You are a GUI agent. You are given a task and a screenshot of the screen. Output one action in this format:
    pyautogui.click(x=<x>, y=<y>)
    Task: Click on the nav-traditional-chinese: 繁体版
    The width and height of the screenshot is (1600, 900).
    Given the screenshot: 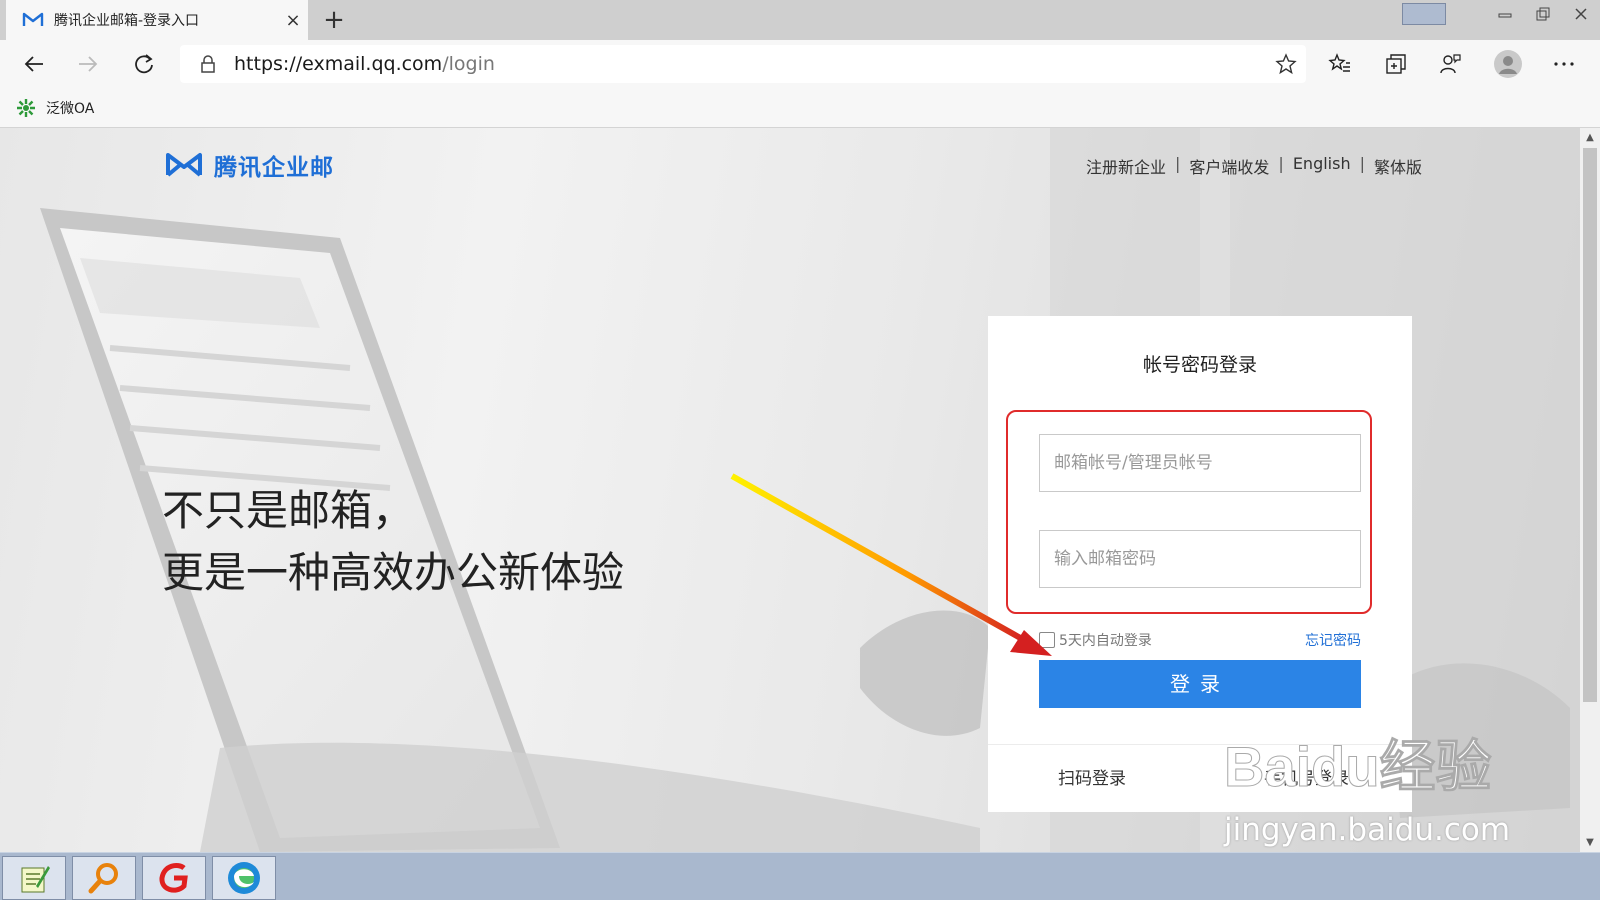 What is the action you would take?
    pyautogui.click(x=1398, y=166)
    